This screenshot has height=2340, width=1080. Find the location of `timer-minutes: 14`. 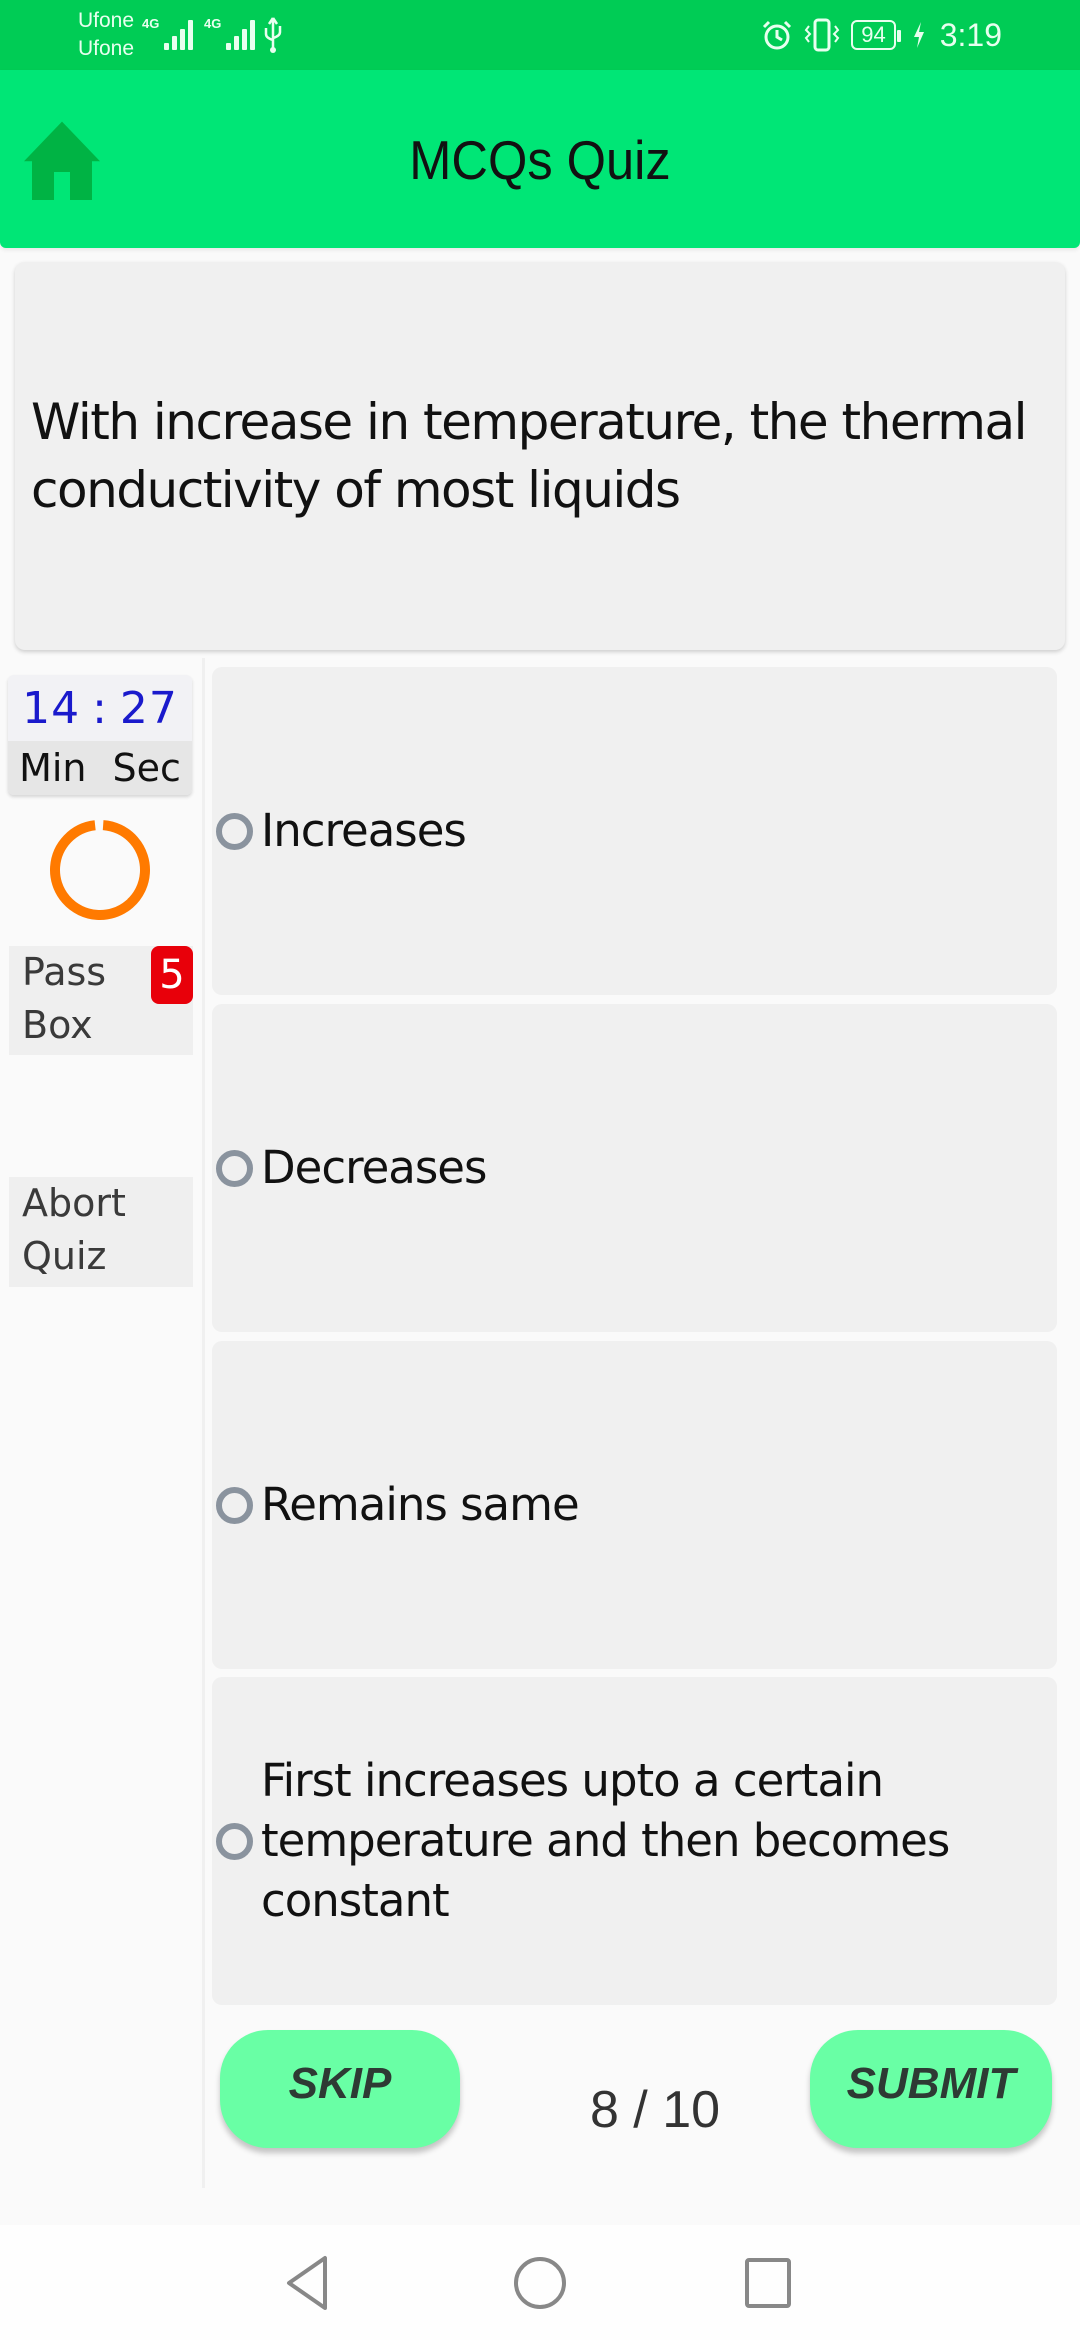

timer-minutes: 14 is located at coordinates (51, 708).